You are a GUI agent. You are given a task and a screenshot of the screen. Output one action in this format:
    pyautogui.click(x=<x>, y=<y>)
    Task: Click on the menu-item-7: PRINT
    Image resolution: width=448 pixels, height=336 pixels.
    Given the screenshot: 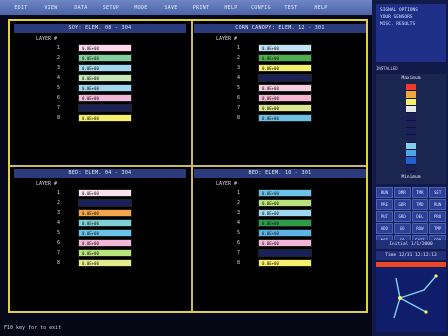 What is the action you would take?
    pyautogui.click(x=201, y=8)
    